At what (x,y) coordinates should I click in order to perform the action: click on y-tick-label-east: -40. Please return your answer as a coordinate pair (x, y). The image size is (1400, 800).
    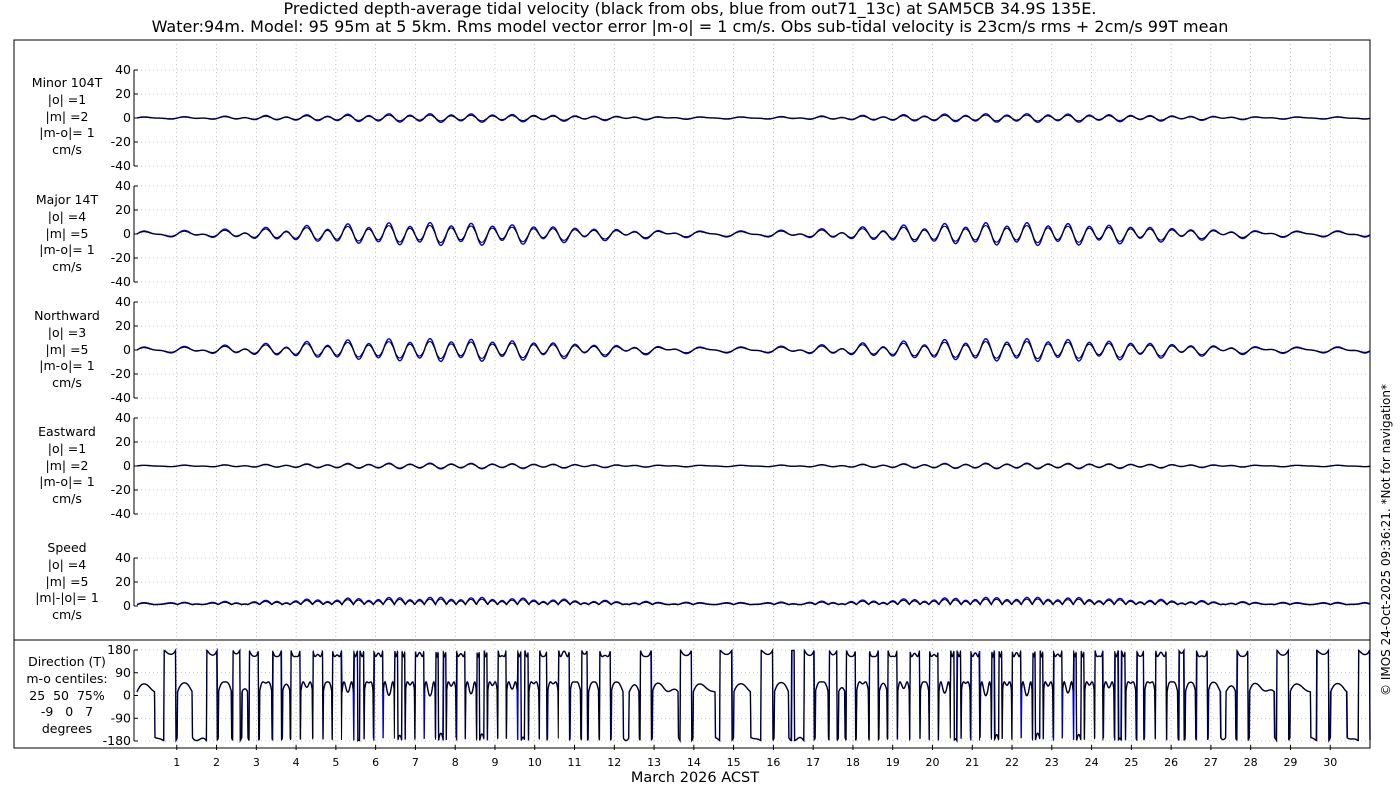
    Looking at the image, I should click on (121, 513).